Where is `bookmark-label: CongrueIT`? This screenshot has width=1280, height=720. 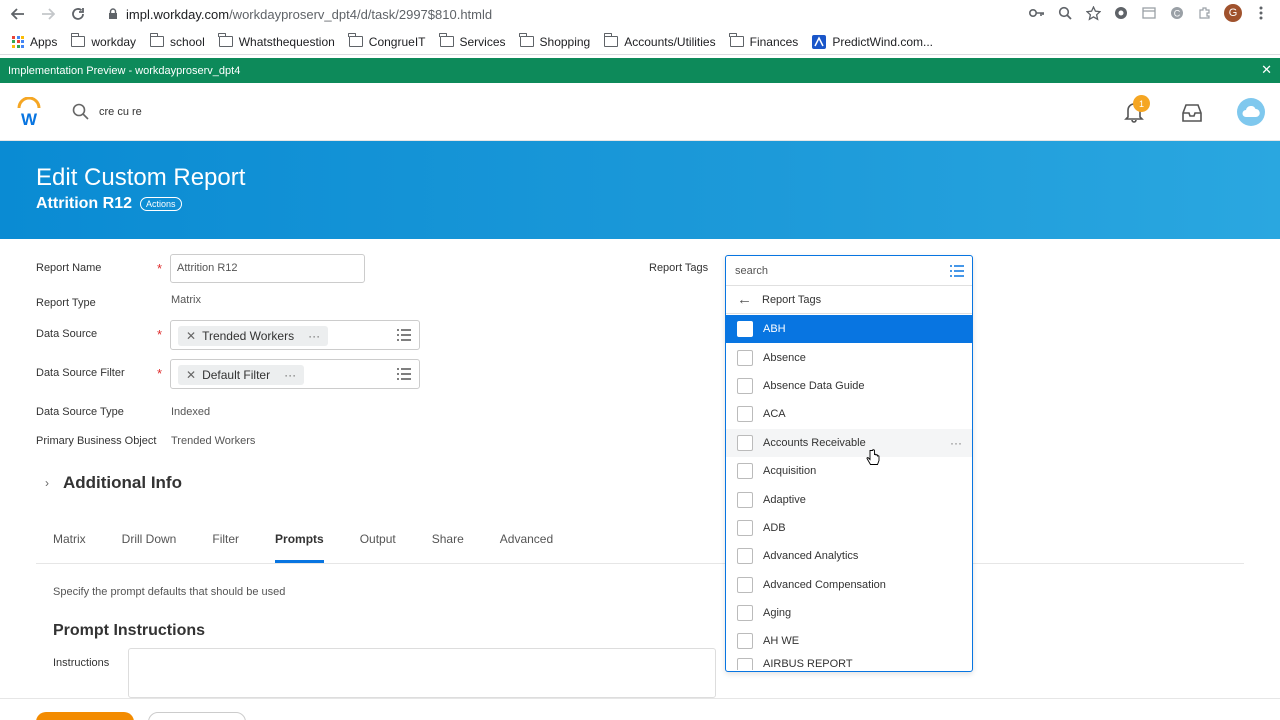 bookmark-label: CongrueIT is located at coordinates (397, 41).